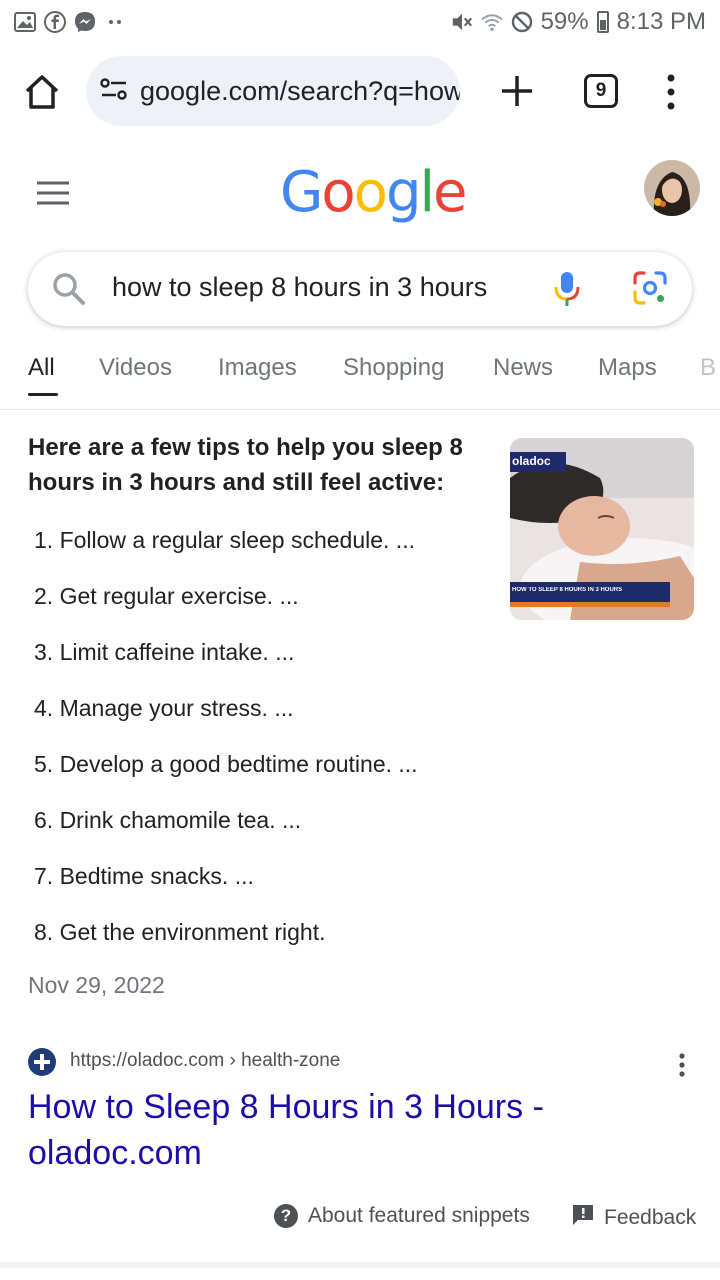 This screenshot has width=720, height=1280. I want to click on feedback-button: Feedback, so click(634, 1218).